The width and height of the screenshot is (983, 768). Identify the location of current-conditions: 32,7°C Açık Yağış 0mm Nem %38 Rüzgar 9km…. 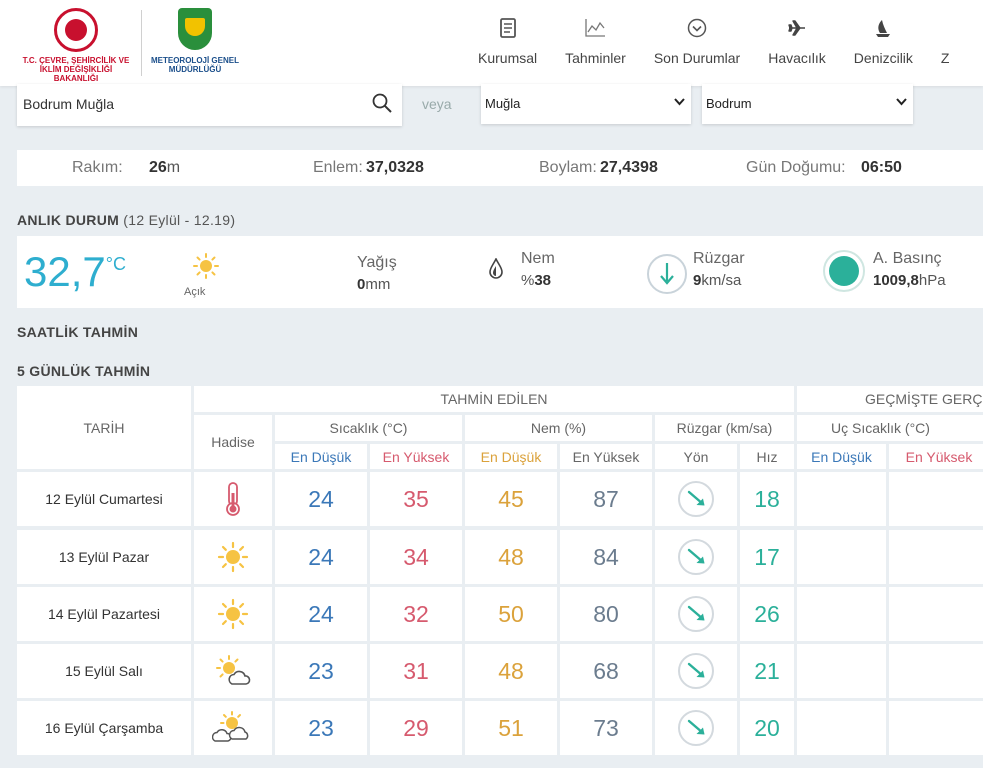
(500, 272).